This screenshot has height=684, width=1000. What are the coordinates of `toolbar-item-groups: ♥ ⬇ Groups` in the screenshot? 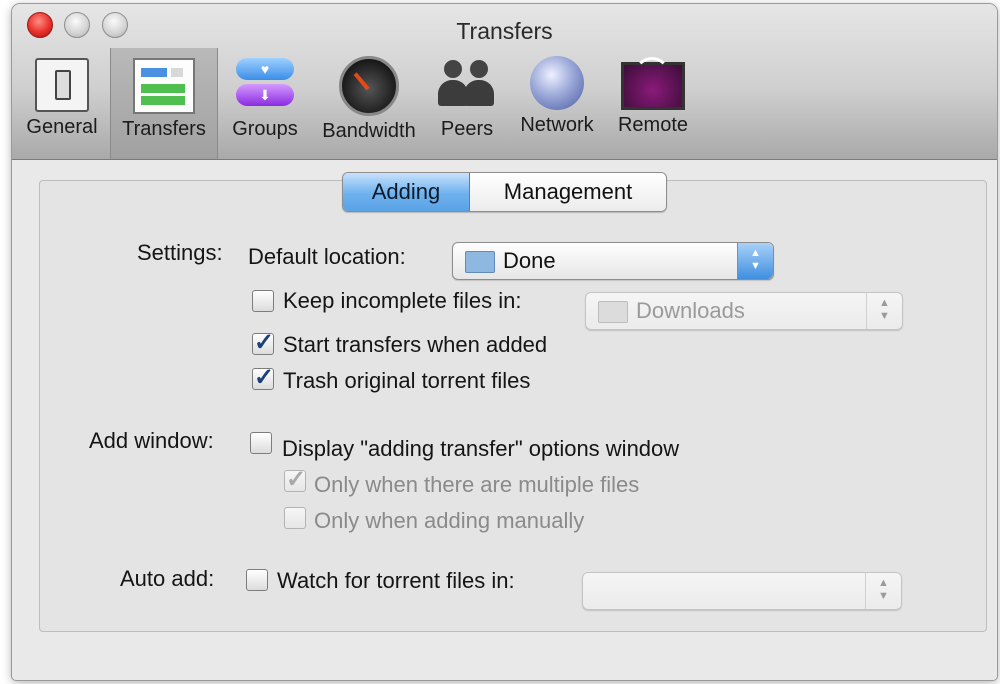 It's located at (265, 96).